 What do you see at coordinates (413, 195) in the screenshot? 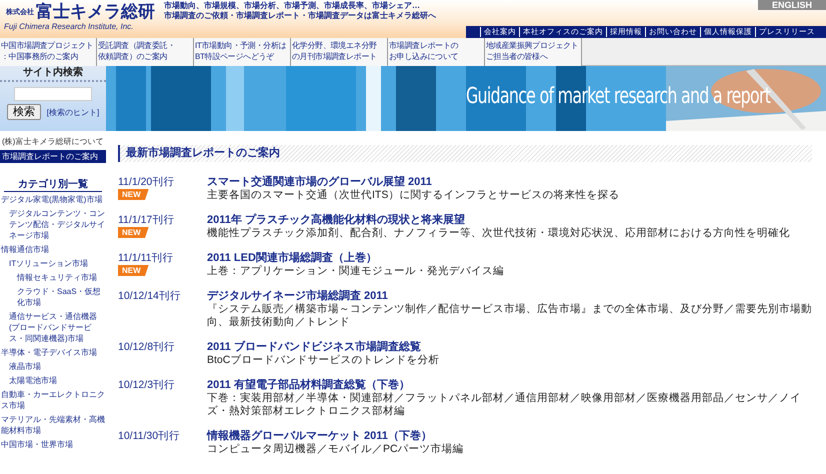
I see `report-description: 主要各国のスマート交通（次世代ITS）に関するインフラとサービスの将来性を探る` at bounding box center [413, 195].